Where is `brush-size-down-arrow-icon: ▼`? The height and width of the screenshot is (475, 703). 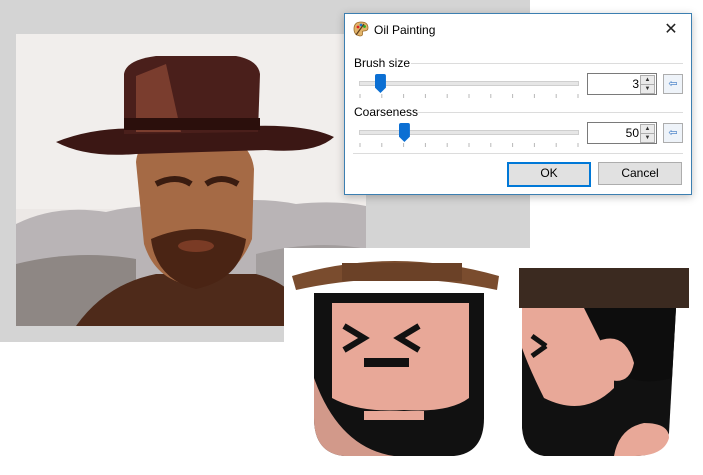
brush-size-down-arrow-icon: ▼ is located at coordinates (647, 89).